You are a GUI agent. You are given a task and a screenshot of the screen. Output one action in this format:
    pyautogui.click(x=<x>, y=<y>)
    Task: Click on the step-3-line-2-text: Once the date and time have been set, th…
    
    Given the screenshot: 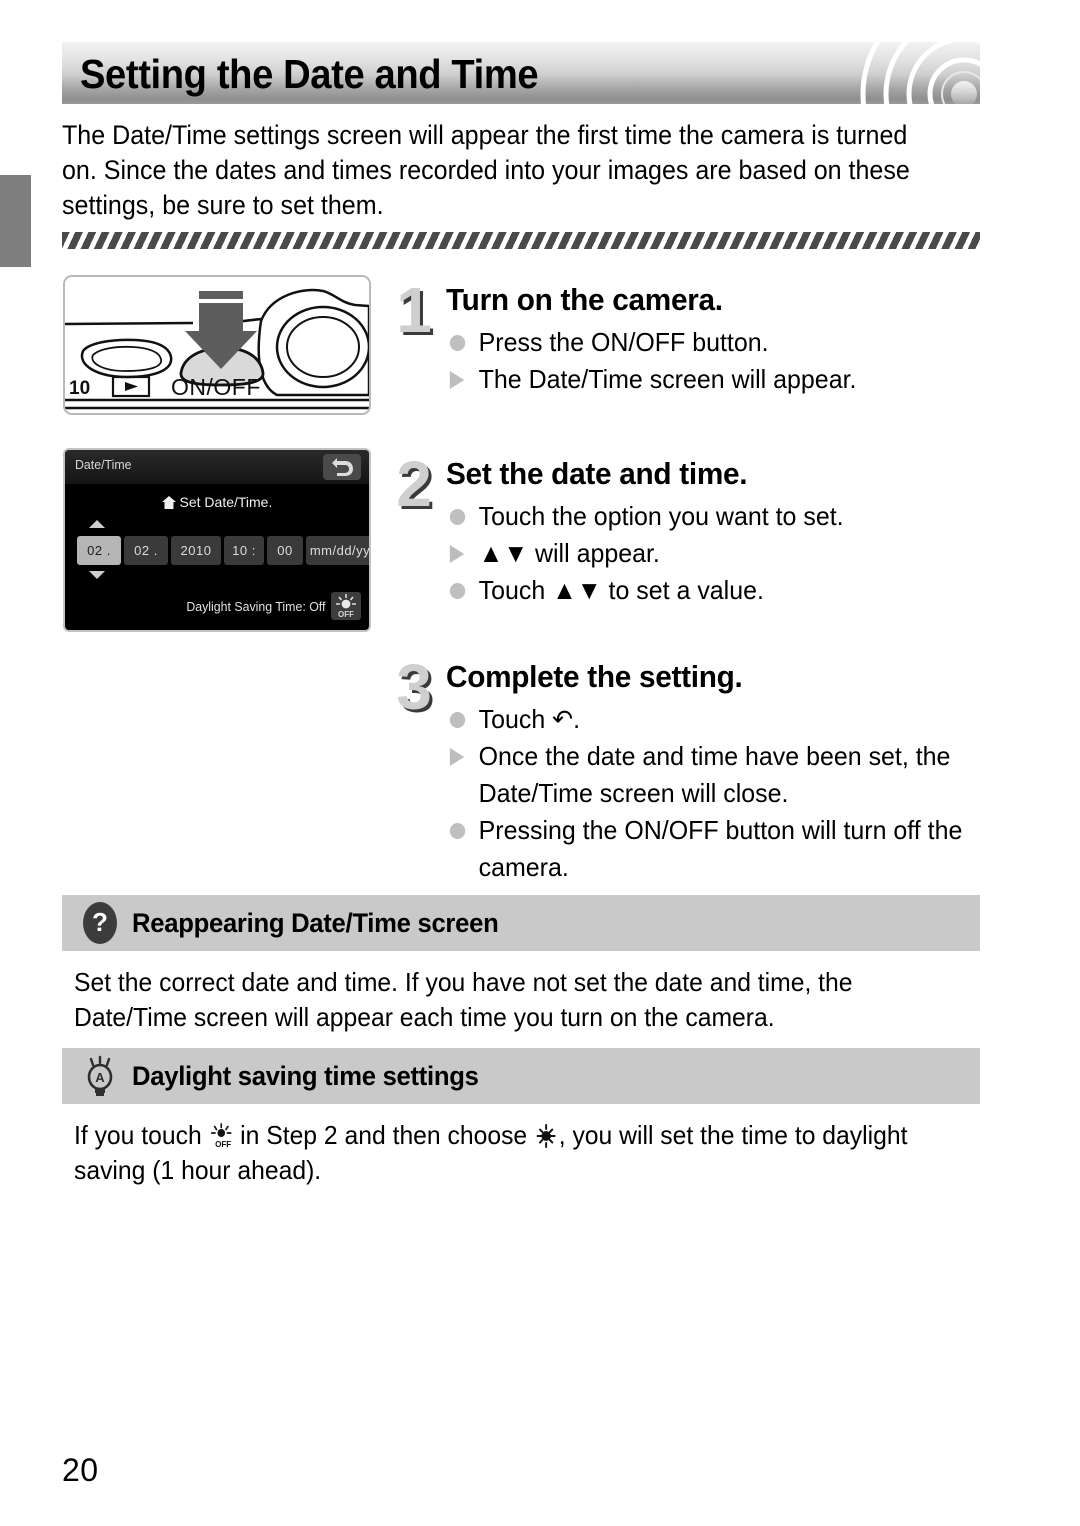 What is the action you would take?
    pyautogui.click(x=714, y=774)
    